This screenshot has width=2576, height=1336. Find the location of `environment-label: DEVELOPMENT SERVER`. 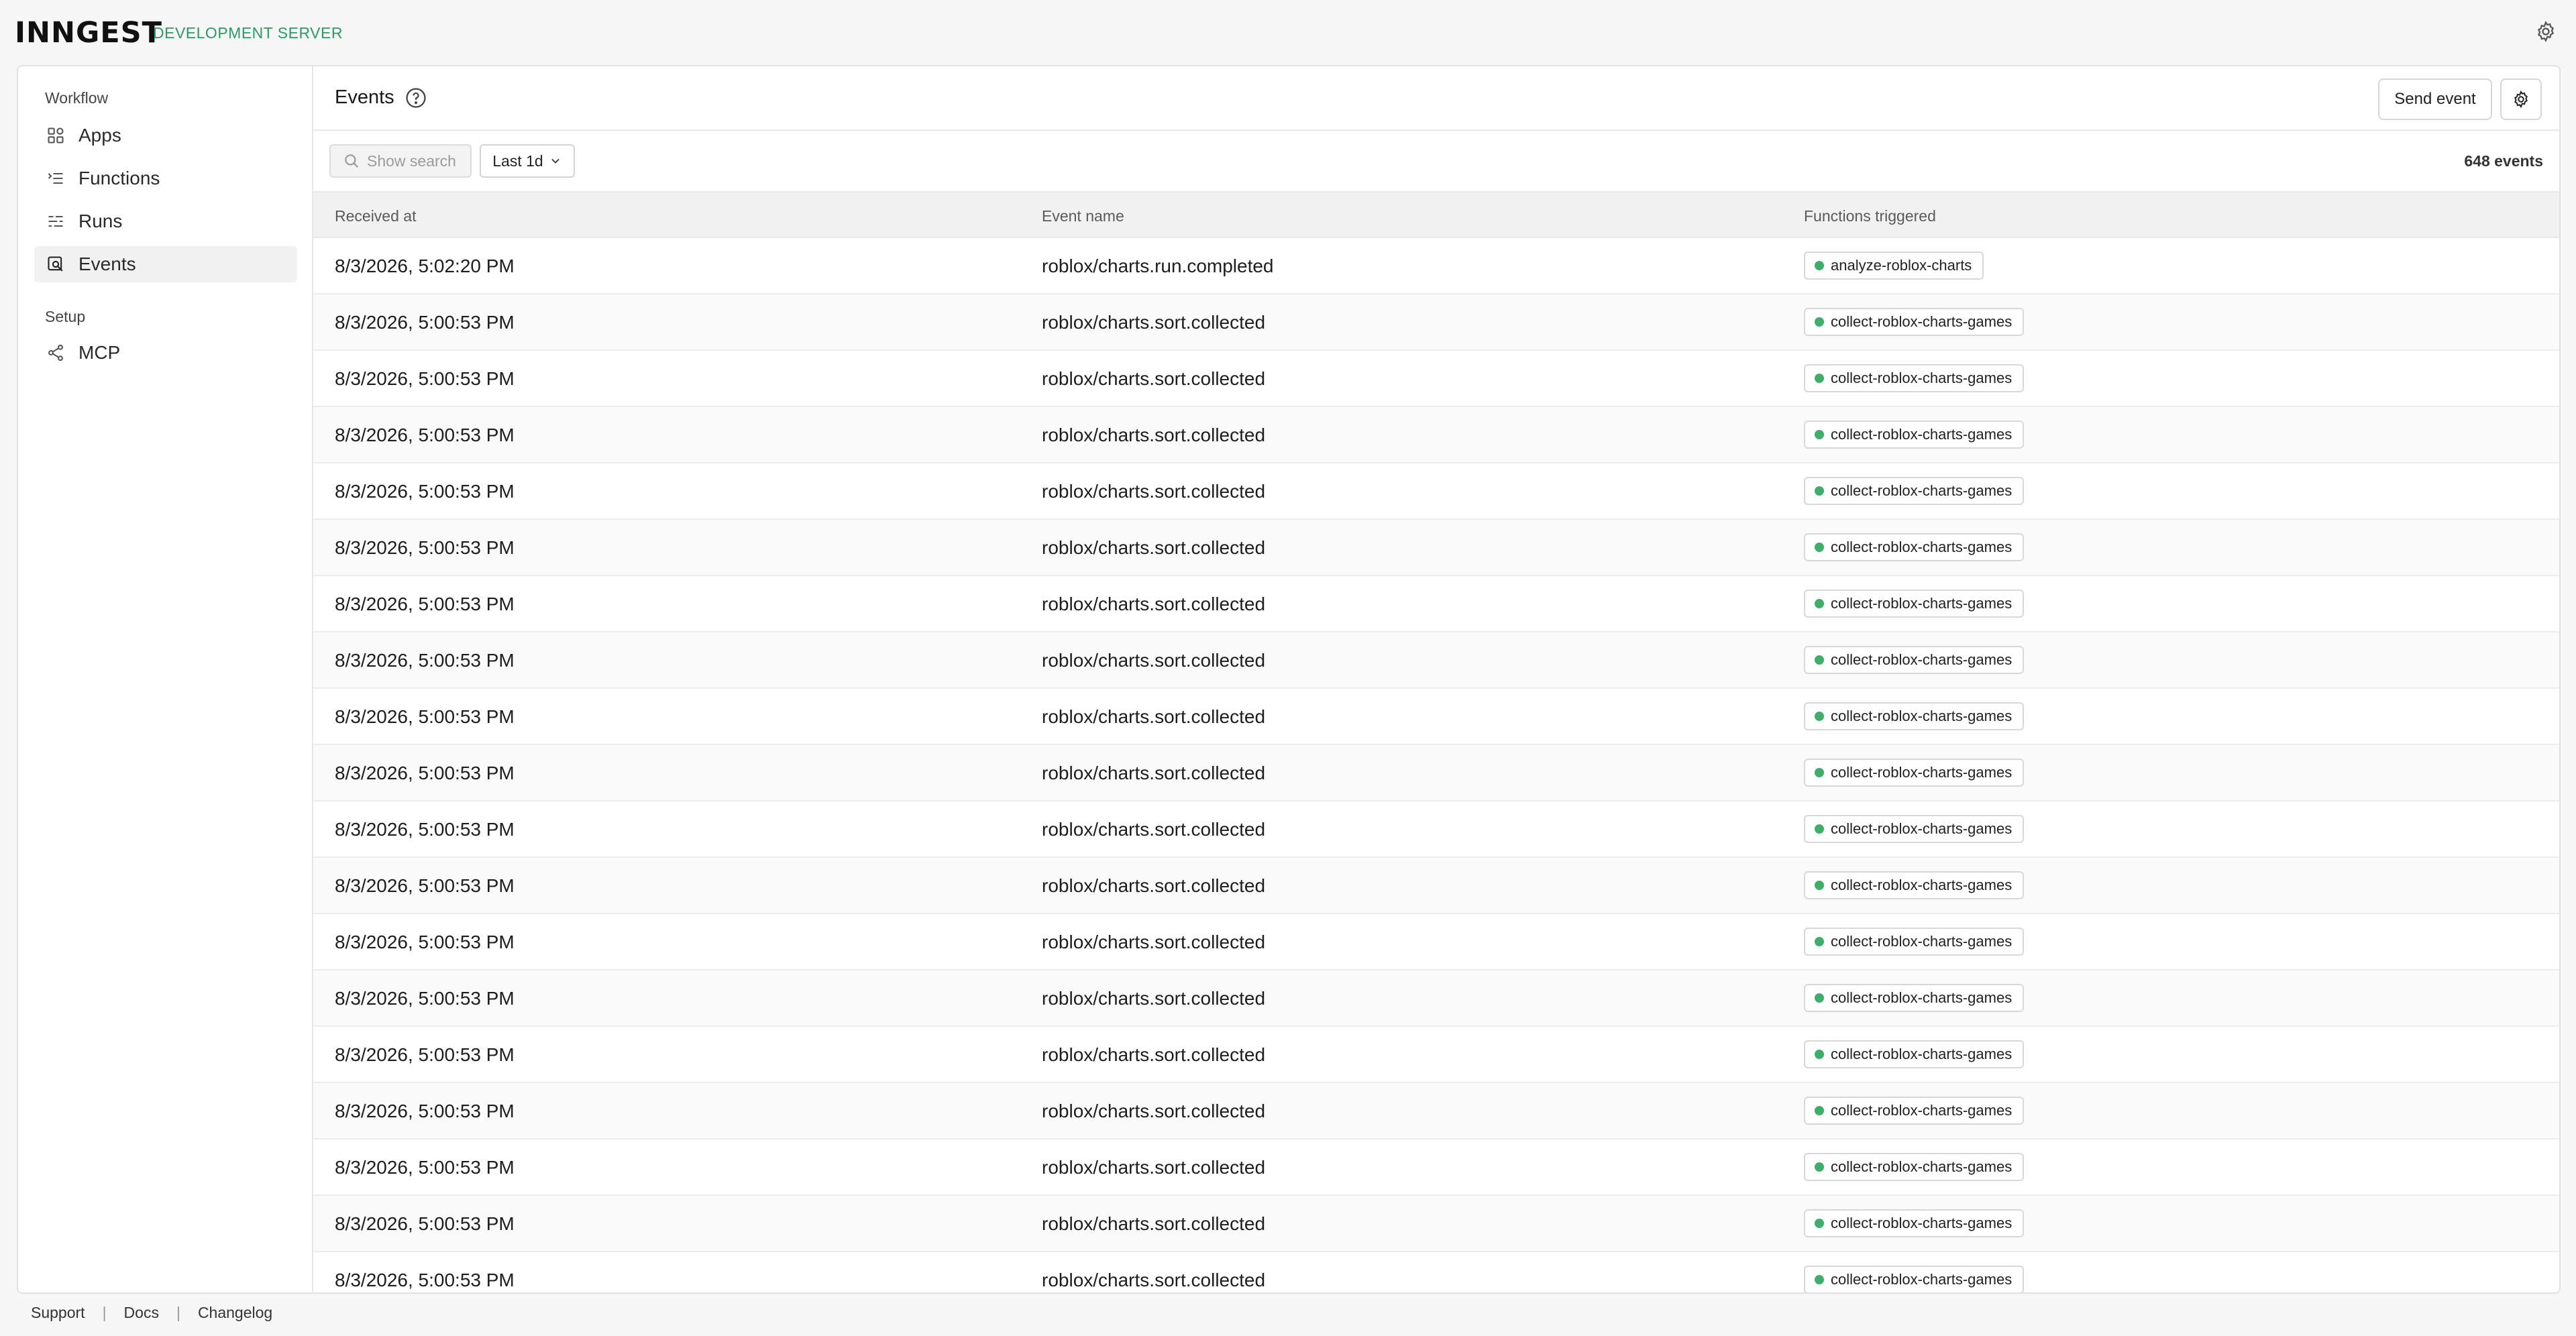

environment-label: DEVELOPMENT SERVER is located at coordinates (248, 33).